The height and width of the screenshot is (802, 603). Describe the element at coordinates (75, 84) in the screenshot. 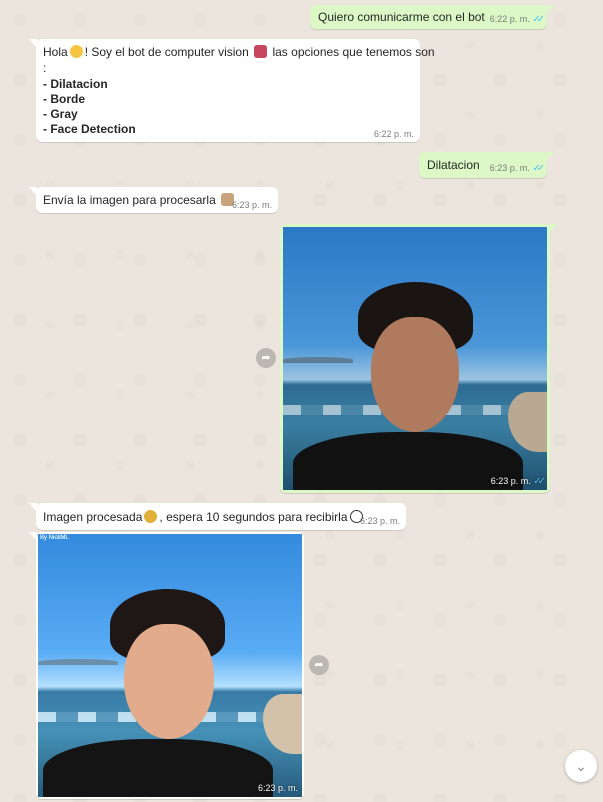

I see `option-dilatacion: - Dilatacion` at that location.